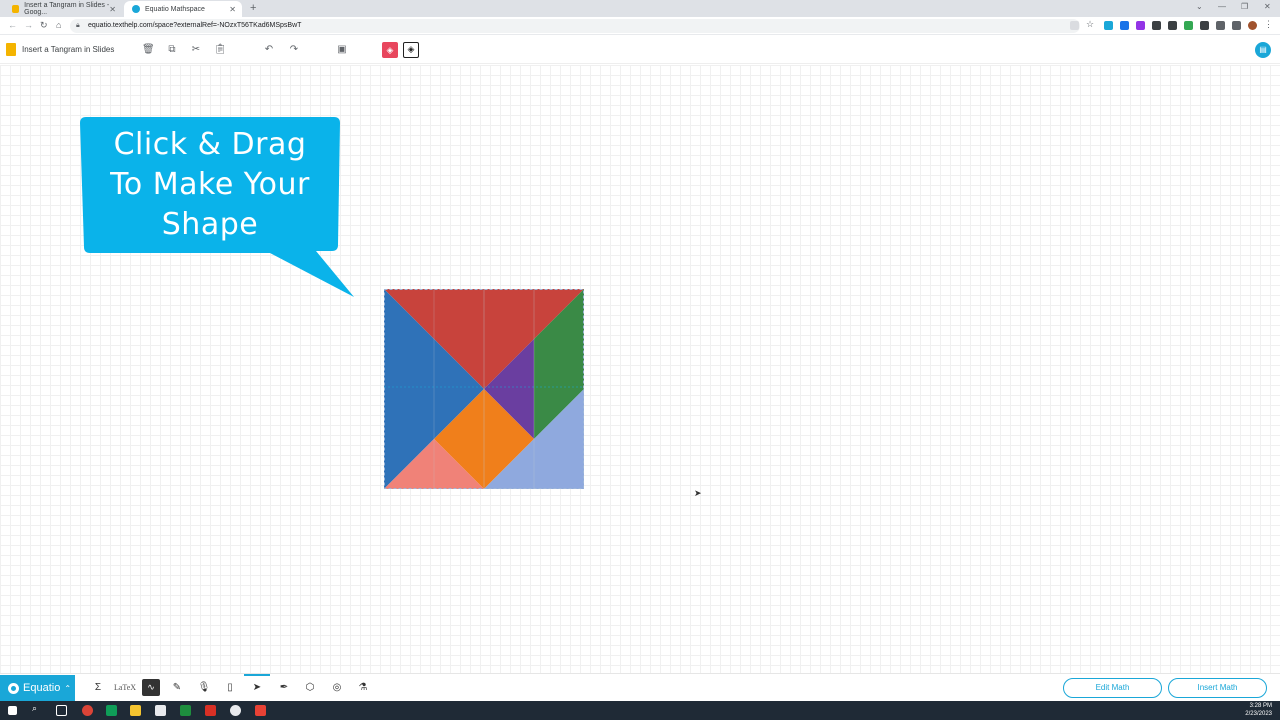 The height and width of the screenshot is (720, 1280). I want to click on microphone-icon: 🎙︎, so click(204, 687).